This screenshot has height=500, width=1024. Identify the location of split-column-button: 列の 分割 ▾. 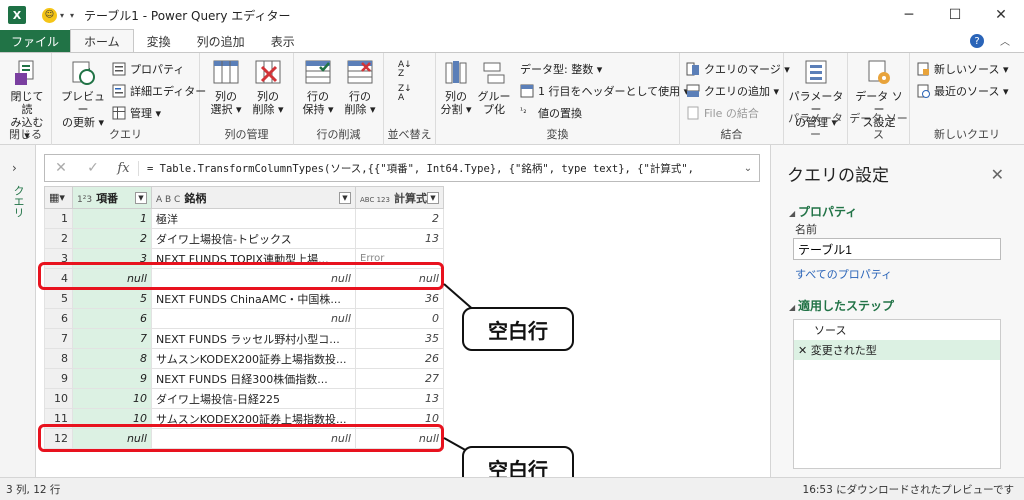
(456, 87).